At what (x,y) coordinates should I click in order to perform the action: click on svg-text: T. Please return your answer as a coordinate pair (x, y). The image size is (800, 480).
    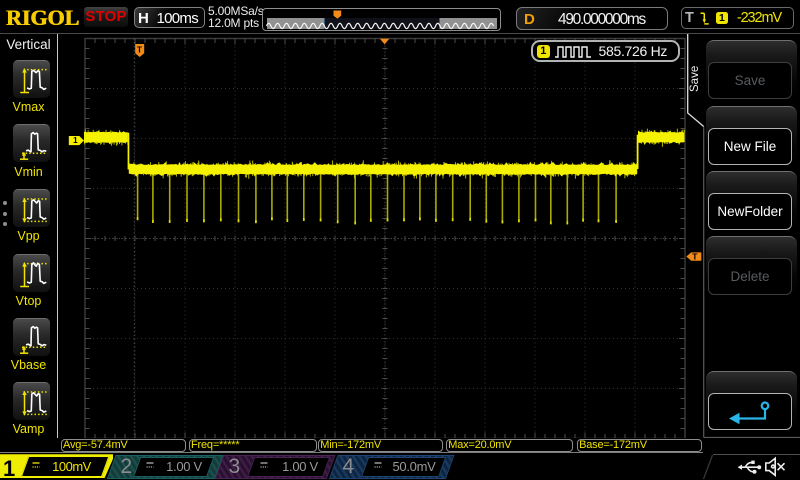
    Looking at the image, I should click on (140, 49).